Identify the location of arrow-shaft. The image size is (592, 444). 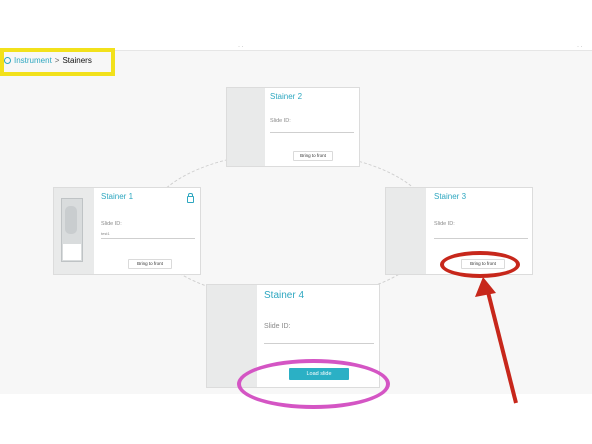
(502, 347).